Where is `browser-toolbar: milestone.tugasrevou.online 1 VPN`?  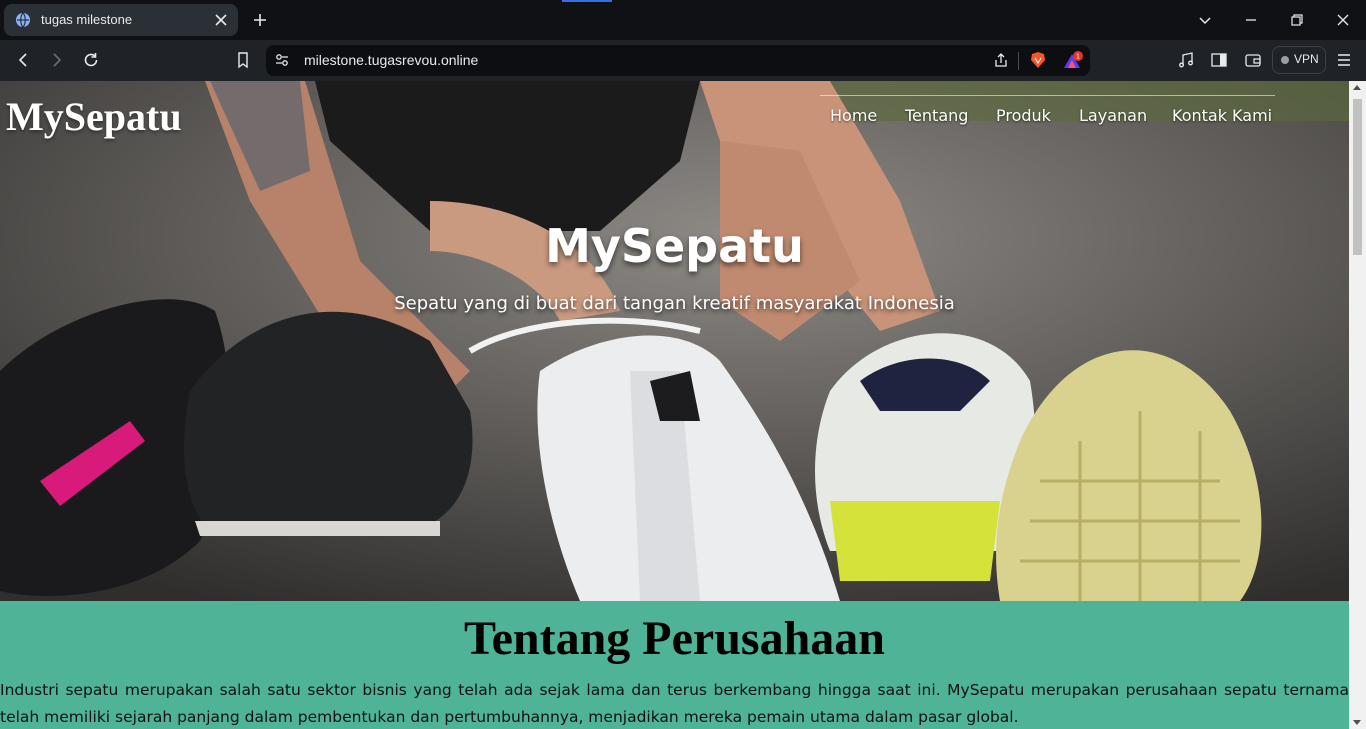
browser-toolbar: milestone.tugasrevou.online 1 VPN is located at coordinates (683, 60).